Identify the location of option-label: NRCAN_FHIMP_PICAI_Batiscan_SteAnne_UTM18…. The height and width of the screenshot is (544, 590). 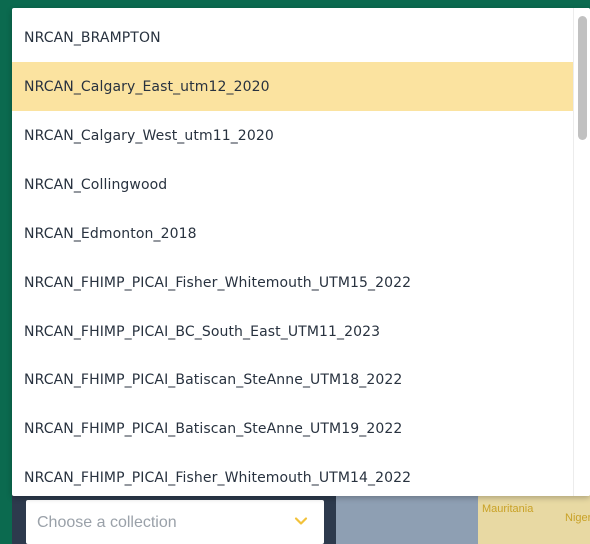
(213, 379).